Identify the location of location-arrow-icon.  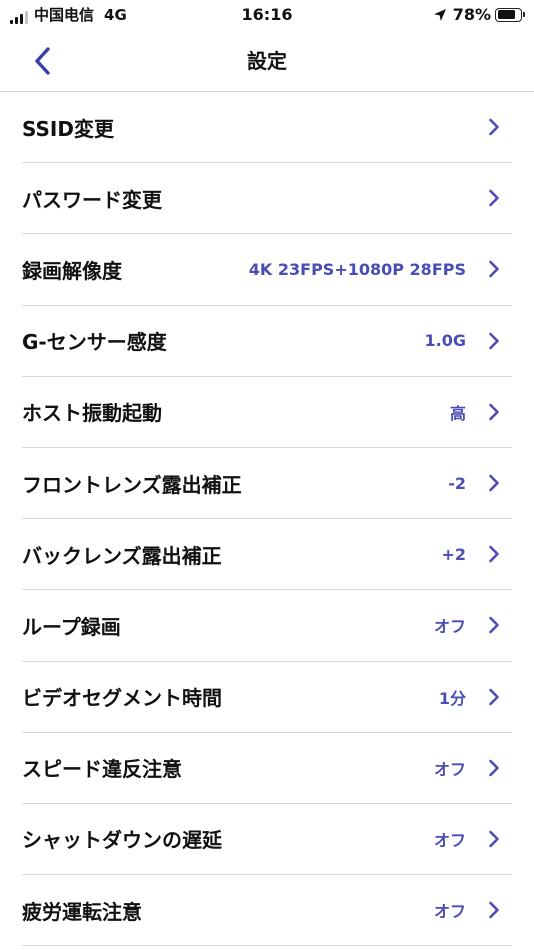
(439, 14).